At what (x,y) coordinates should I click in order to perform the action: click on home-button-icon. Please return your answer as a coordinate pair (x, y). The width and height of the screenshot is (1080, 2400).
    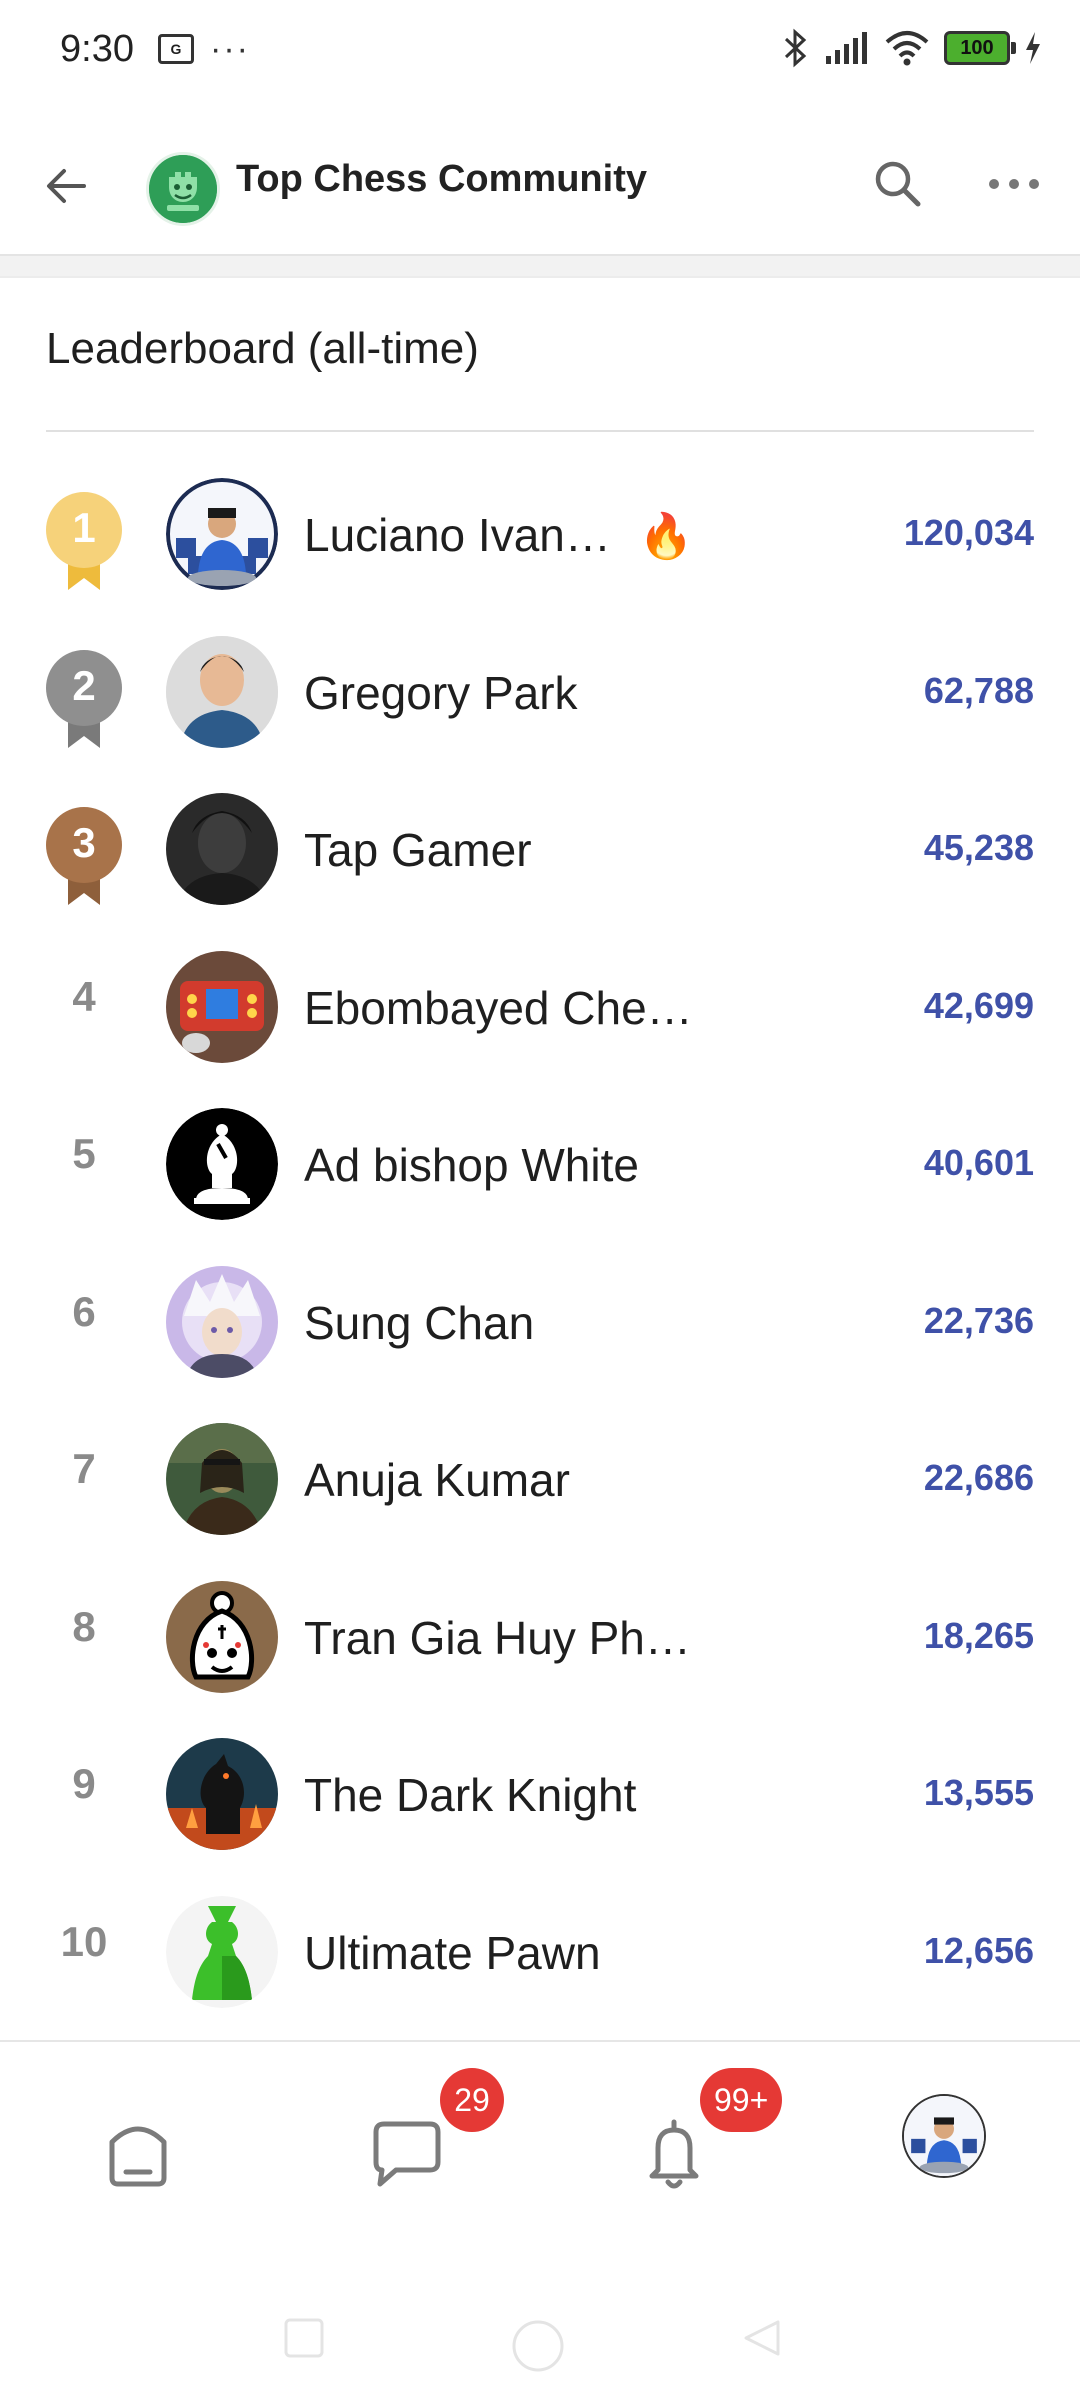
    Looking at the image, I should click on (538, 2346).